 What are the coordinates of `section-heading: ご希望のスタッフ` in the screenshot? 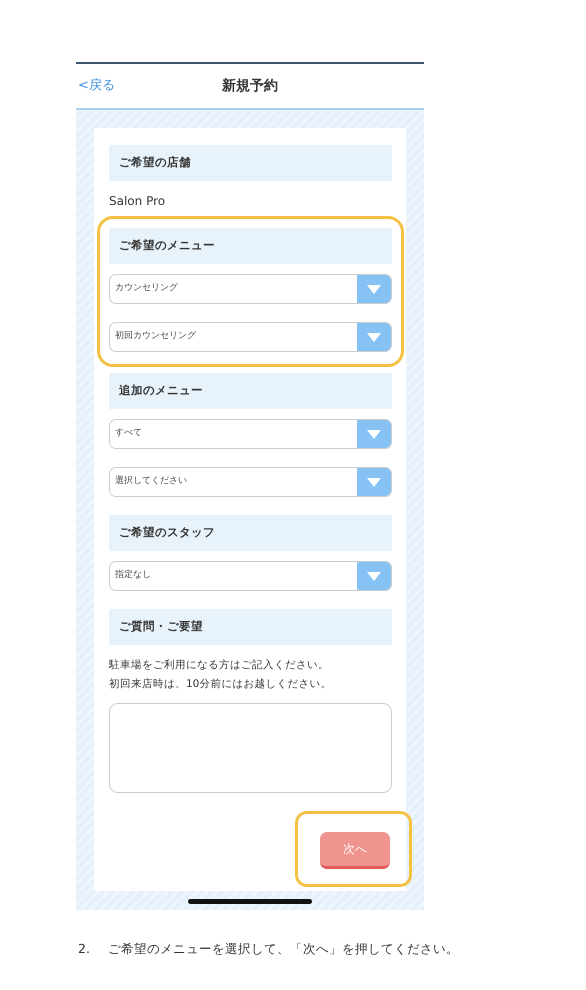 It's located at (250, 533).